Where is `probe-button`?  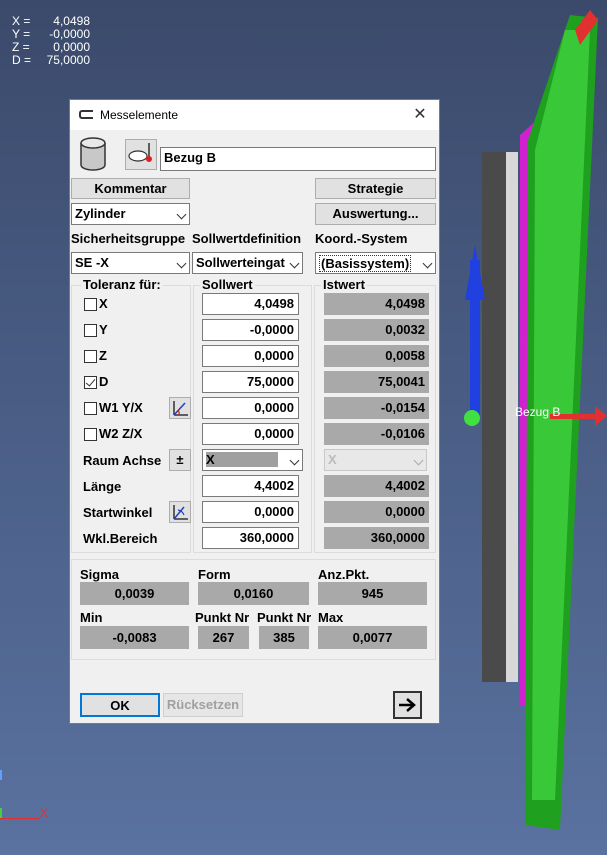
probe-button is located at coordinates (141, 154).